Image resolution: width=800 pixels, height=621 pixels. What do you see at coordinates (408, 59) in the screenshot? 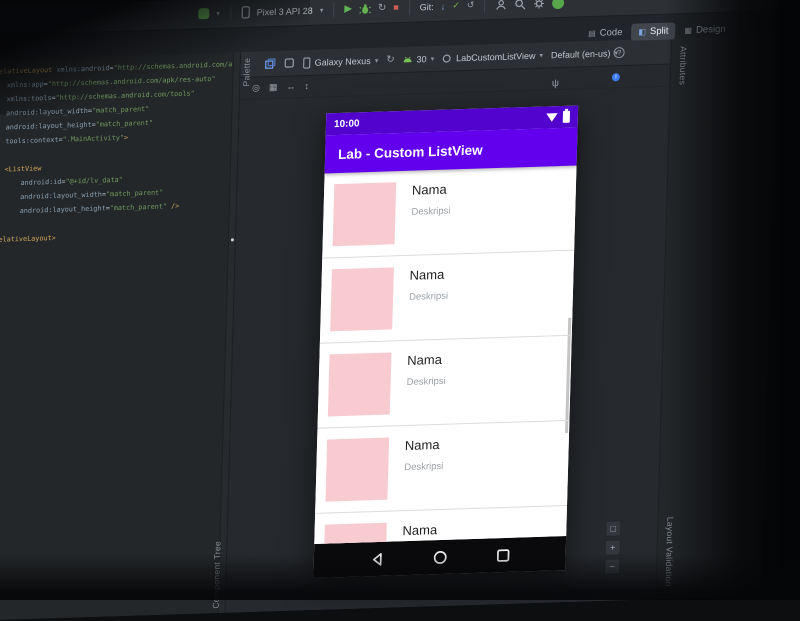
I see `android-droid-icon` at bounding box center [408, 59].